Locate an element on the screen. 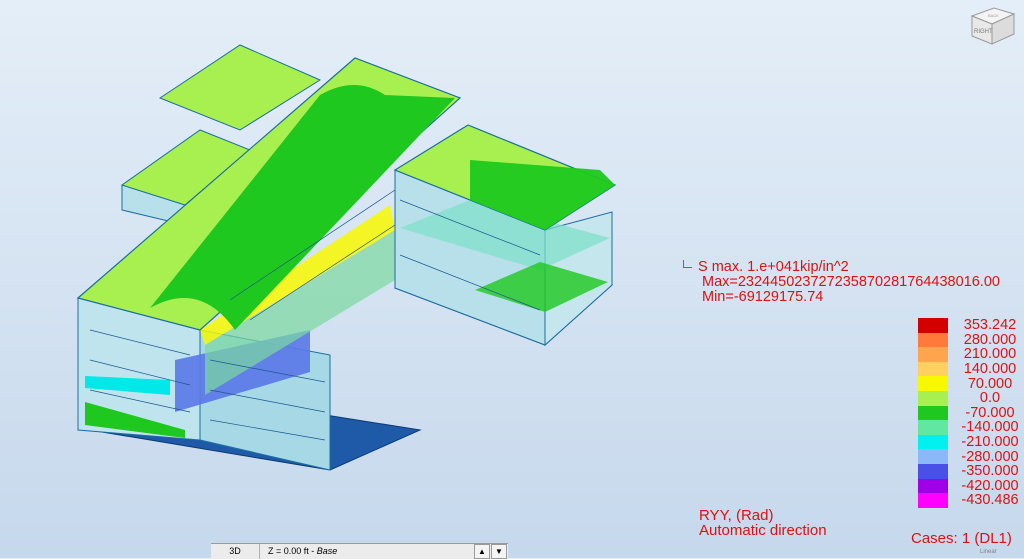 This screenshot has width=1024, height=559. cases-sub-label: Linear is located at coordinates (988, 552).